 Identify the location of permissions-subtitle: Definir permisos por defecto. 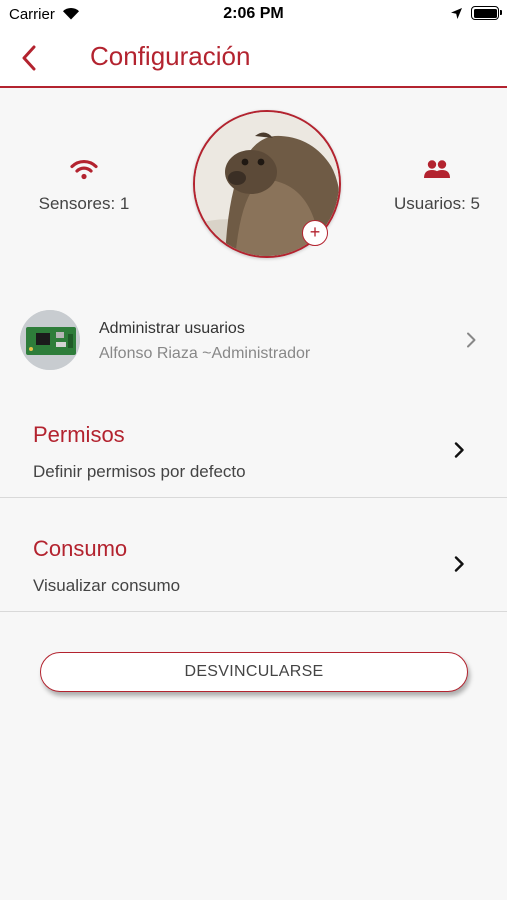
(139, 471).